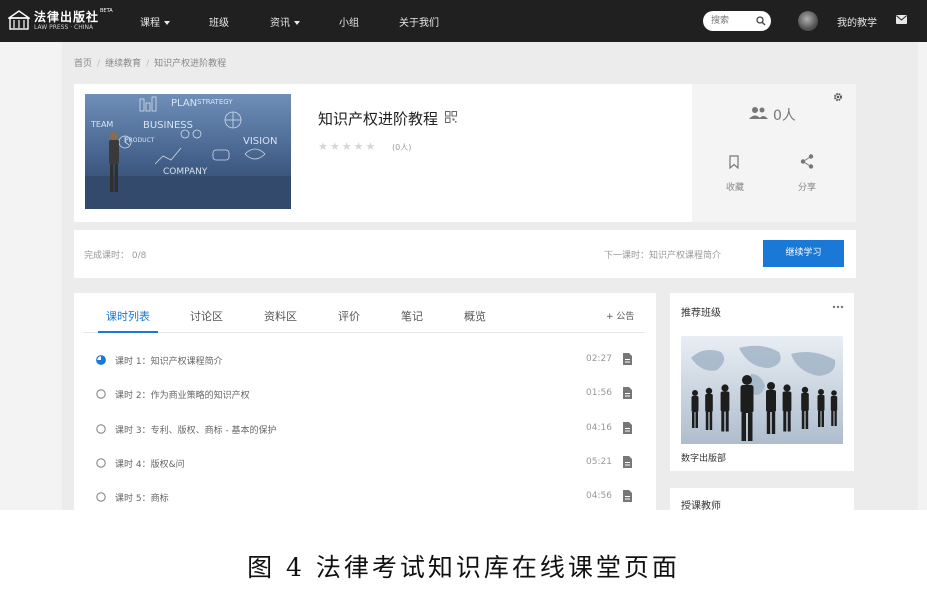 The image size is (927, 600). I want to click on tab-reviews: 评价, so click(349, 316).